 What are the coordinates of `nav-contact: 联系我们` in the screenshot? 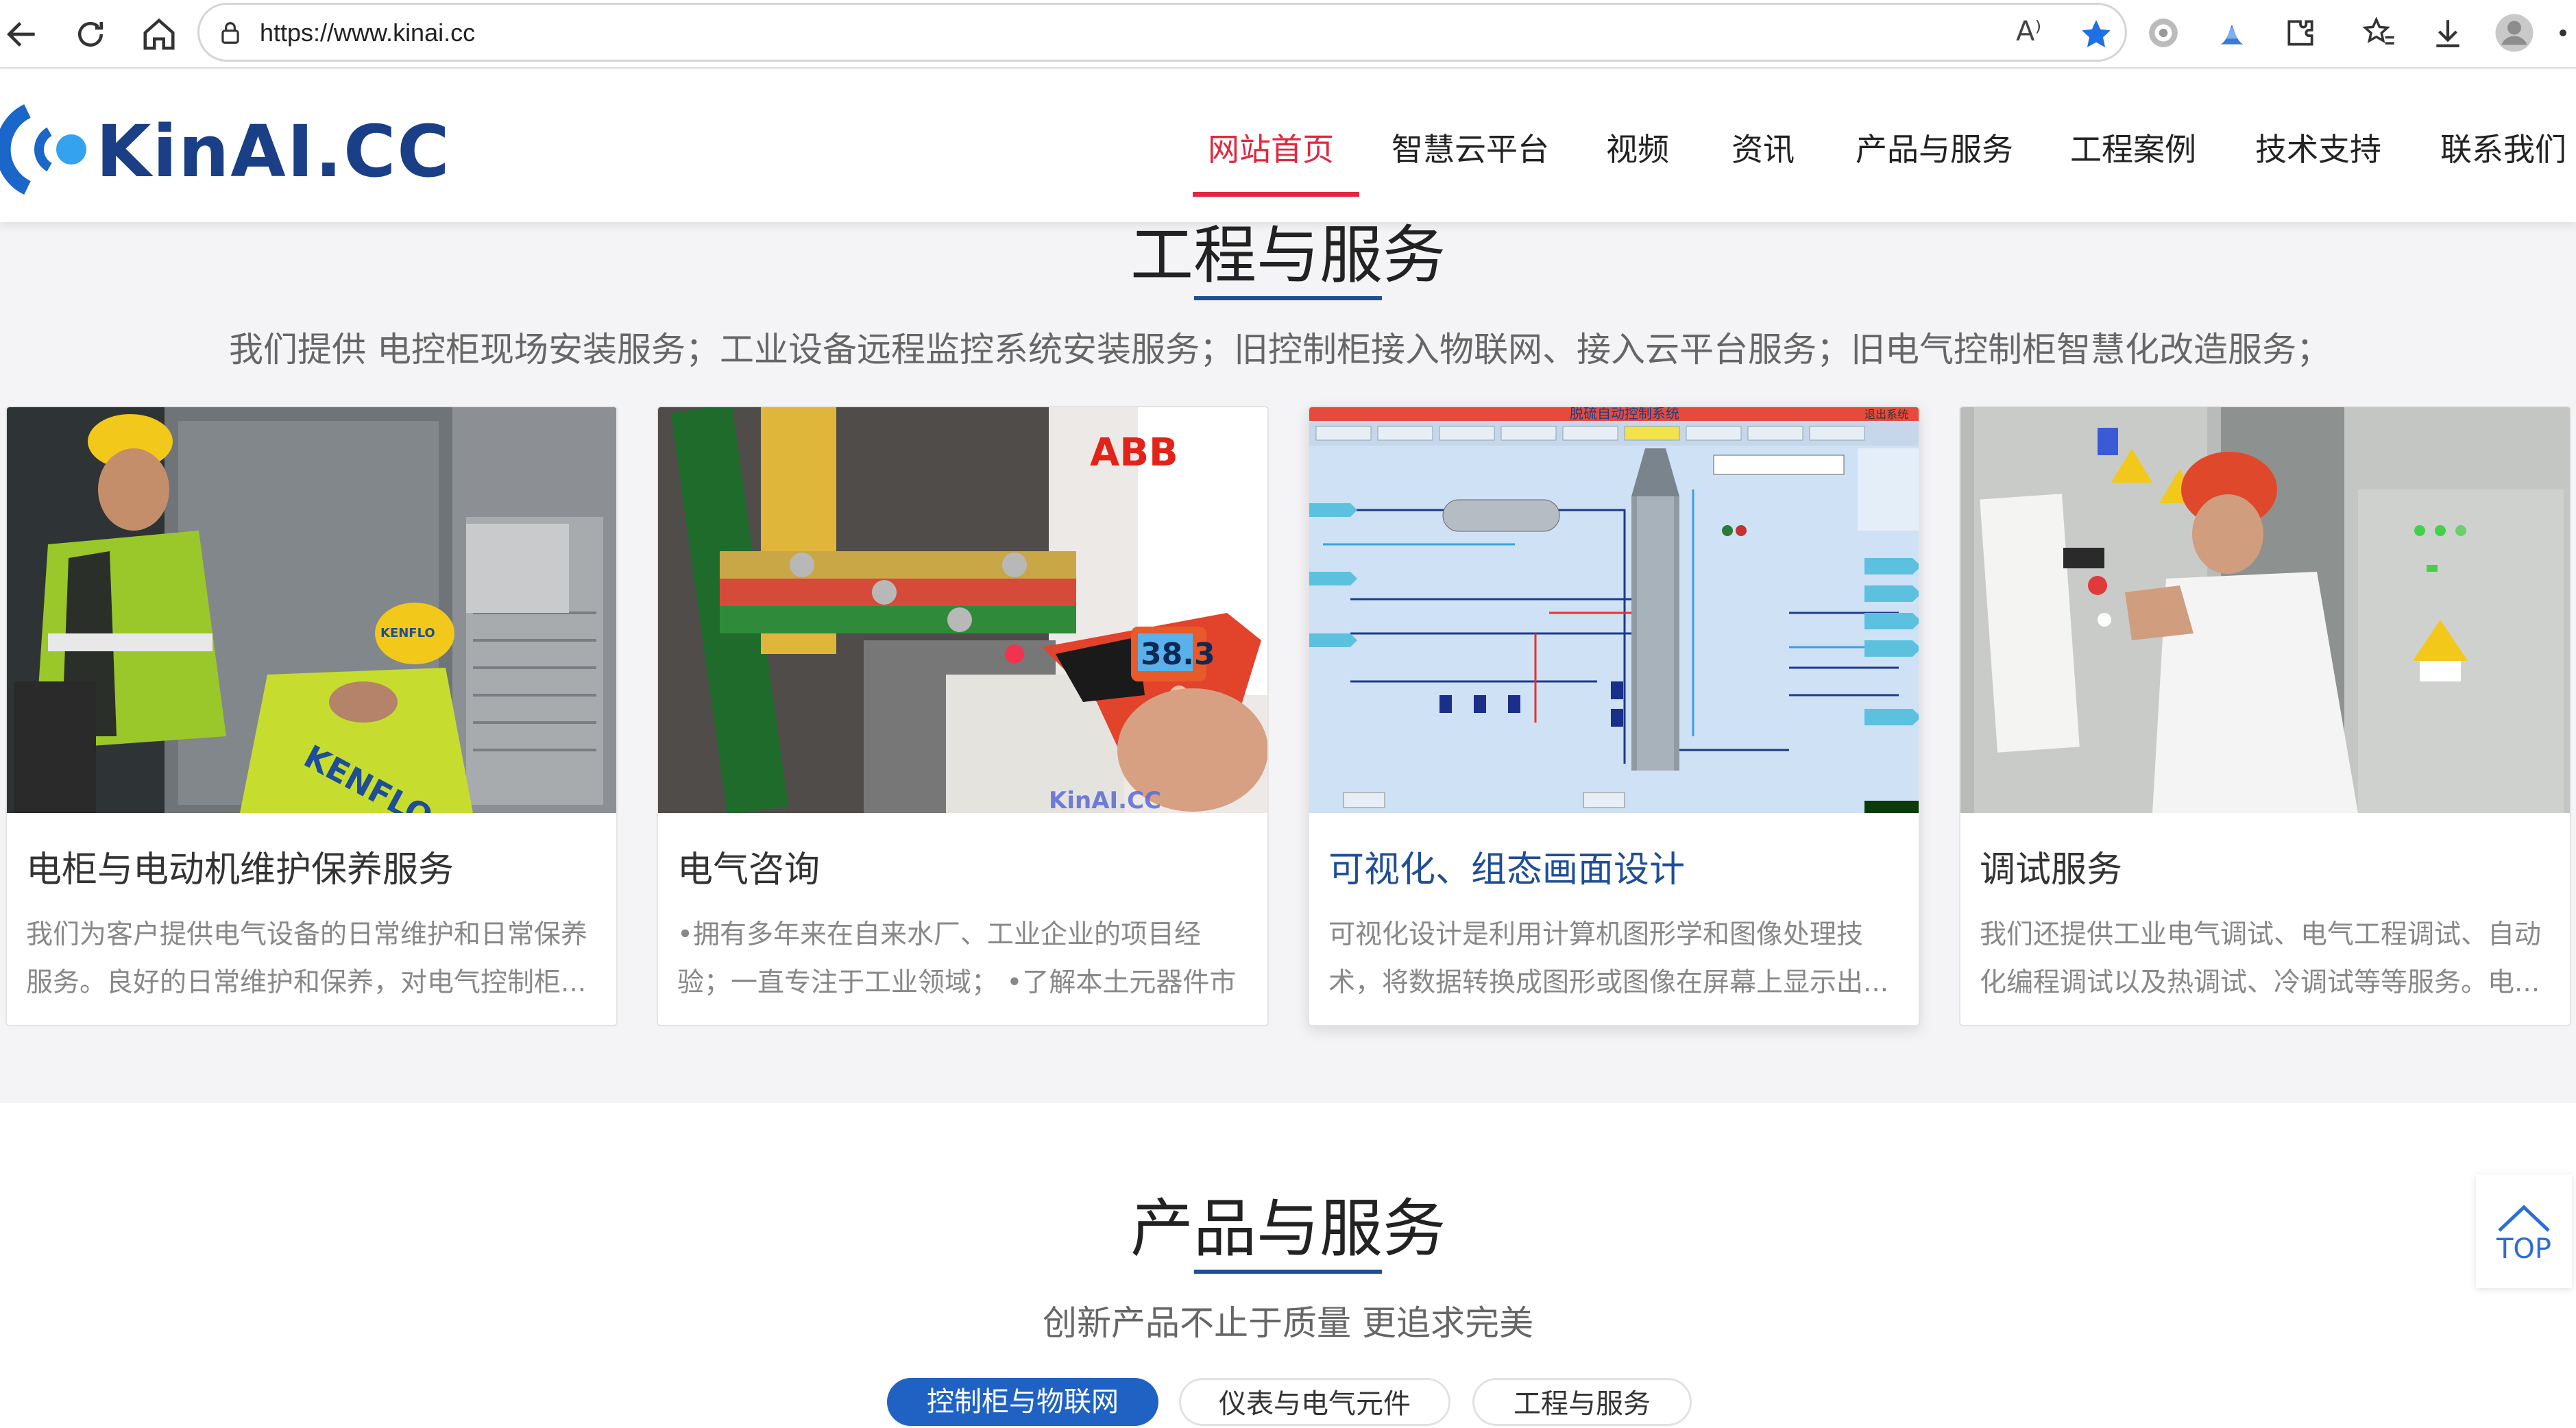 It's located at (2503, 147).